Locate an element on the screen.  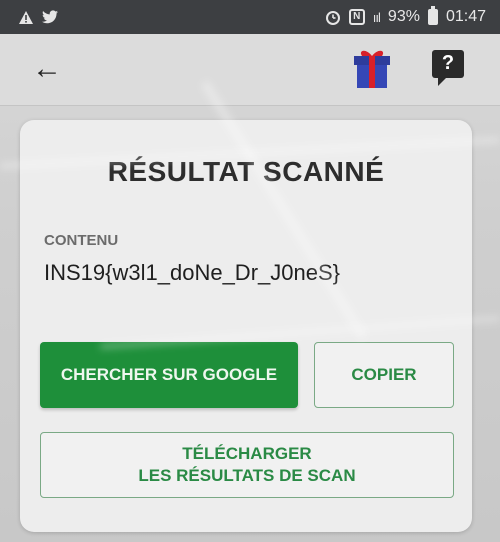
download-results-button: TÉLÉCHARGER LES RÉSULTATS DE SCAN is located at coordinates (247, 465).